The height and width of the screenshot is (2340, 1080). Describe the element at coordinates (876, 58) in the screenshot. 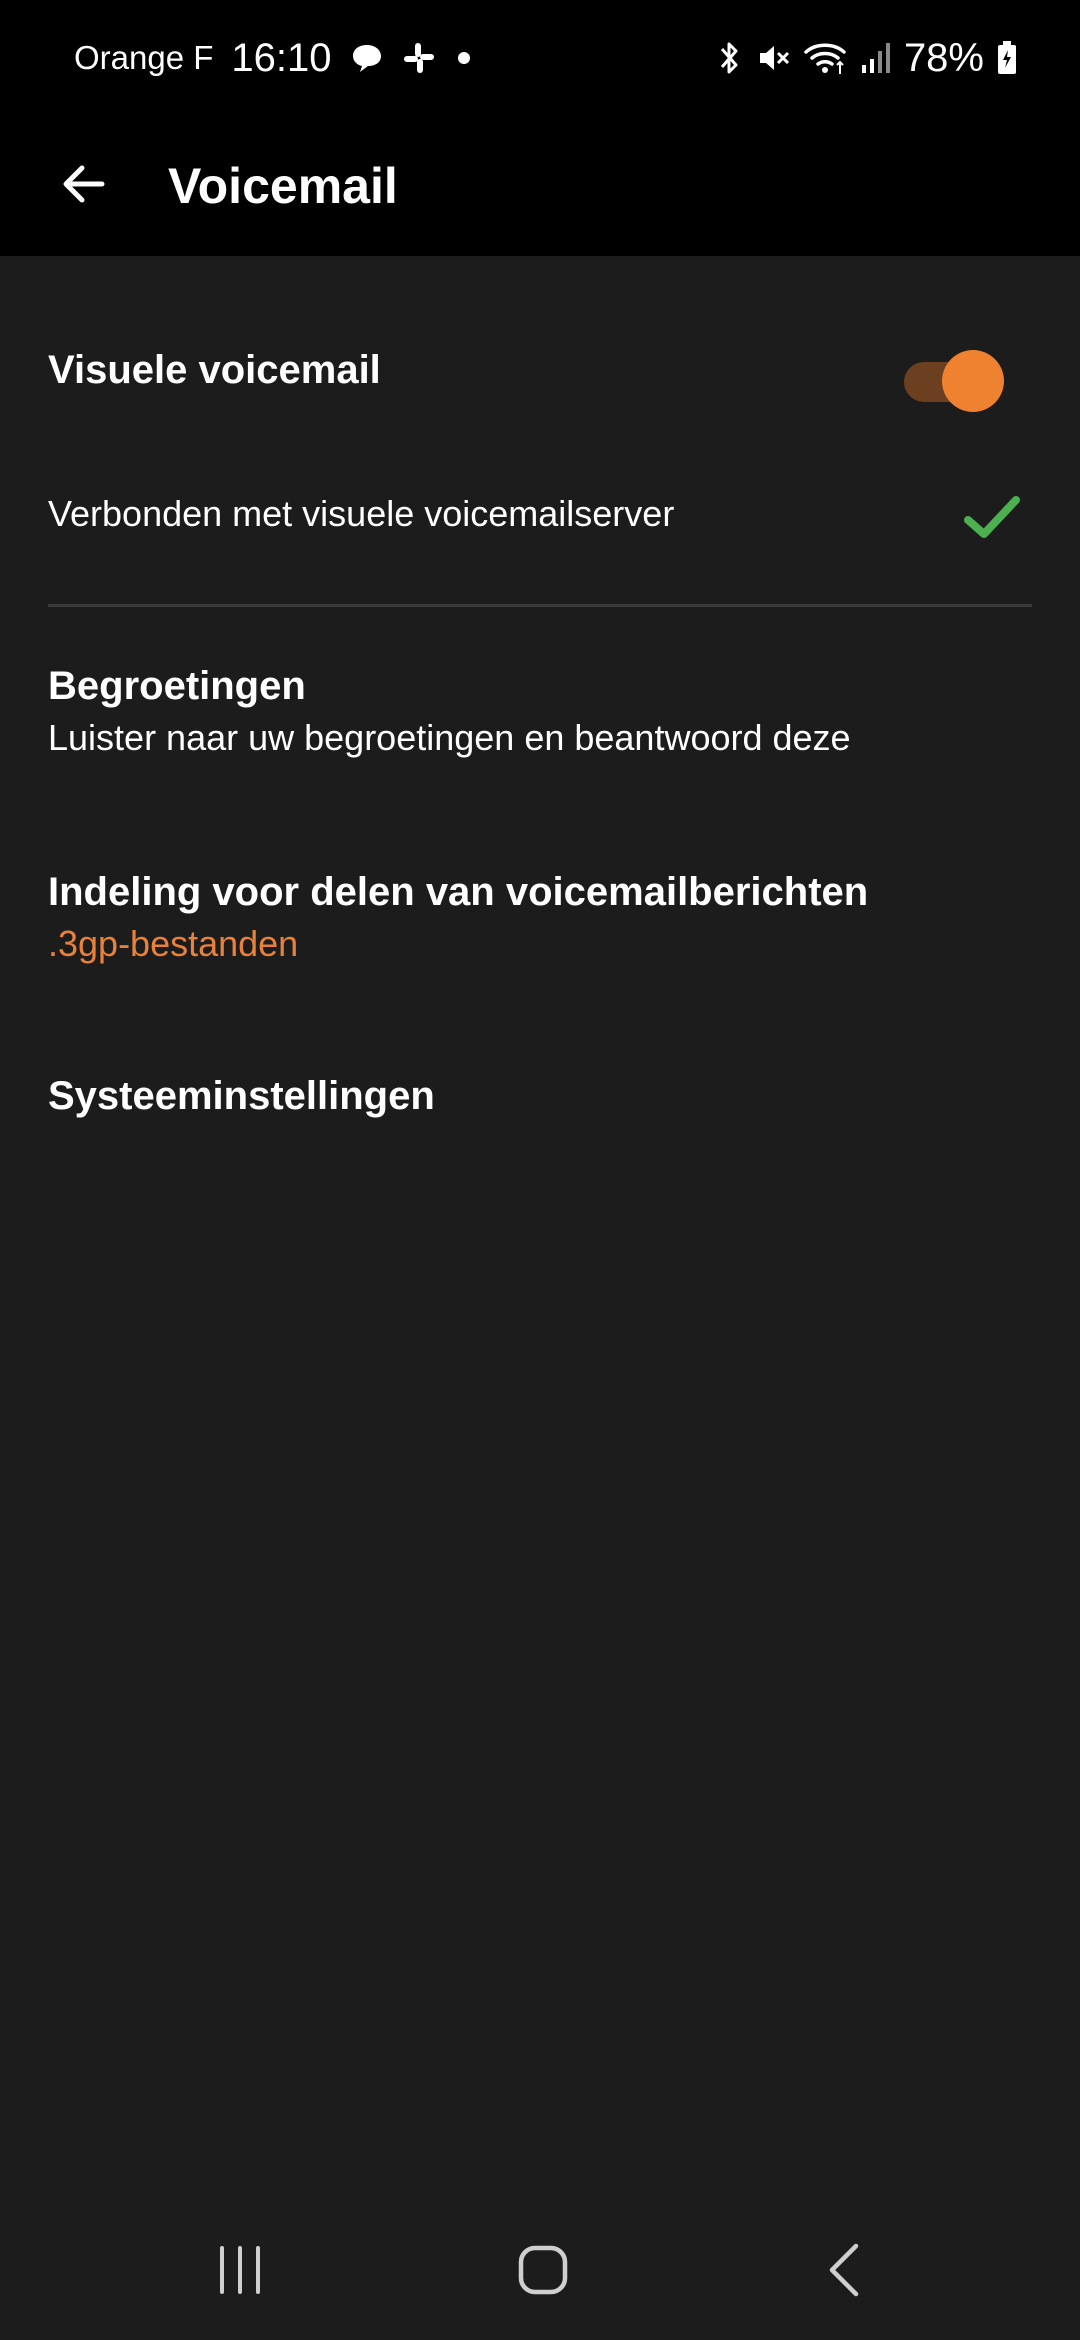

I see `signal-icon` at that location.